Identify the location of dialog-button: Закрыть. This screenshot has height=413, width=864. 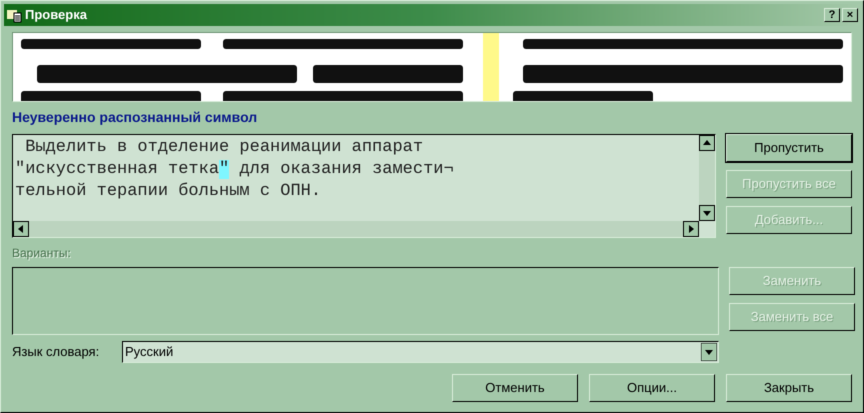
(789, 388).